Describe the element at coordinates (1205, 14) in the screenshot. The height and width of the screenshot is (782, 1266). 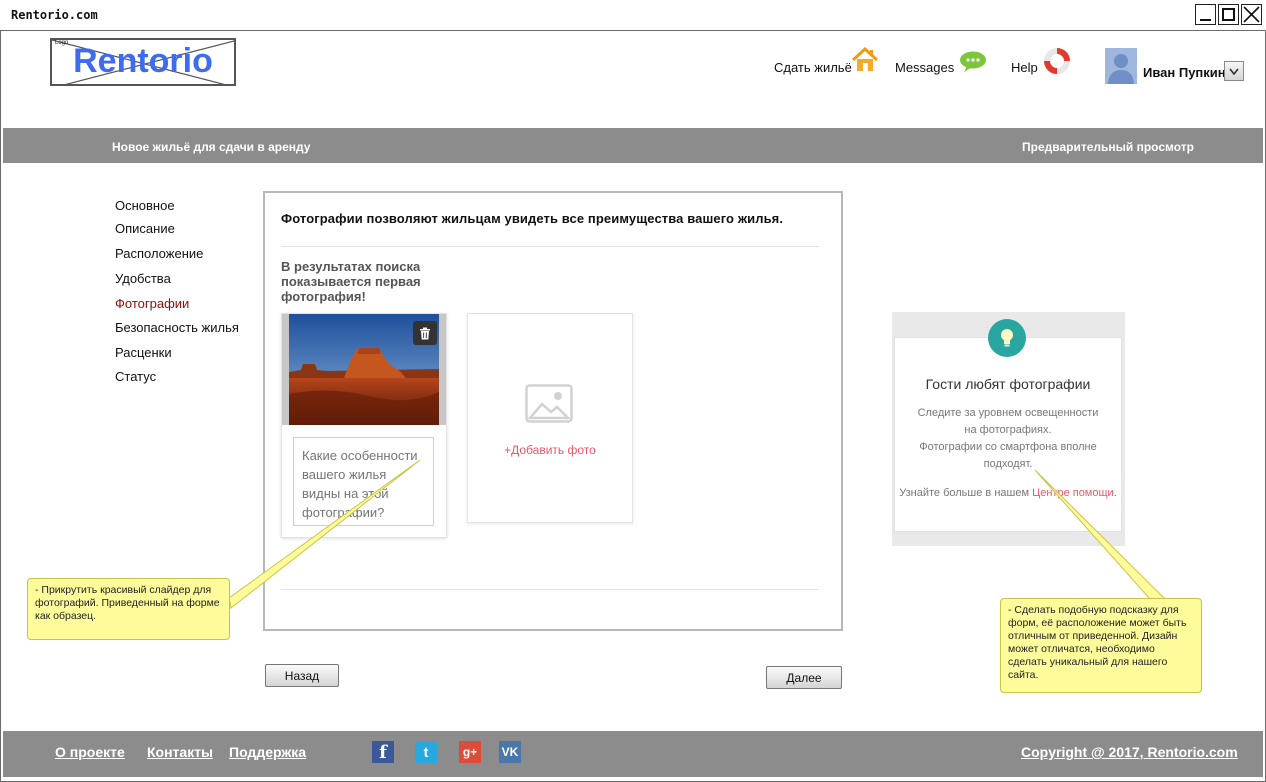
I see `minimize-button` at that location.